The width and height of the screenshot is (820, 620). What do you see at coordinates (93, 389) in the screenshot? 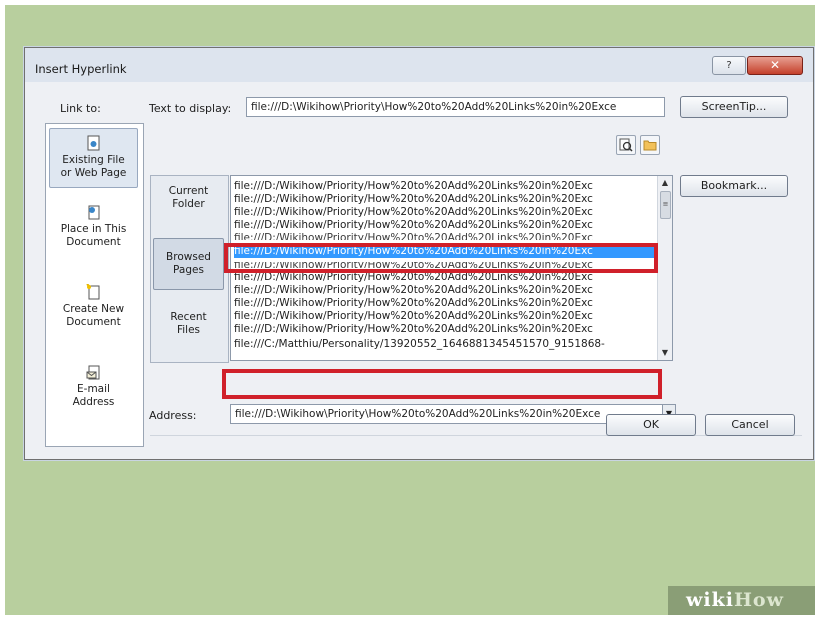
I see `link-to-label-1: E-mail` at bounding box center [93, 389].